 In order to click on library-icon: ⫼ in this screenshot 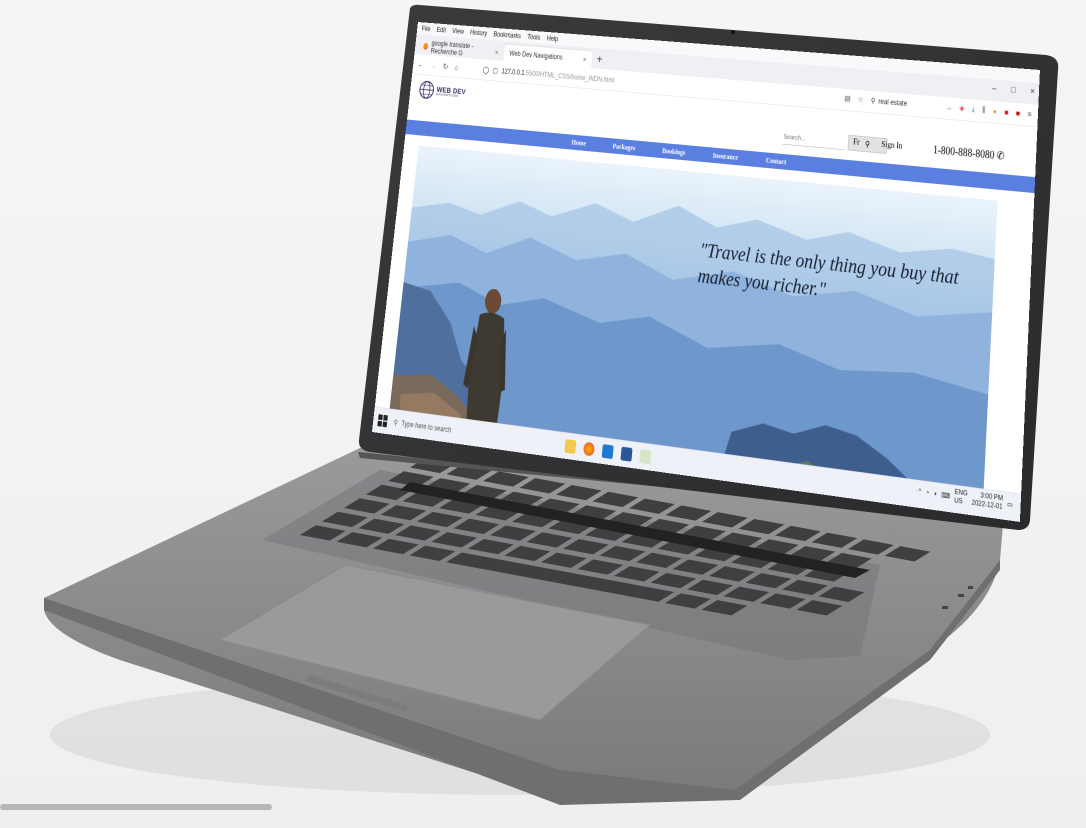, I will do `click(984, 110)`.